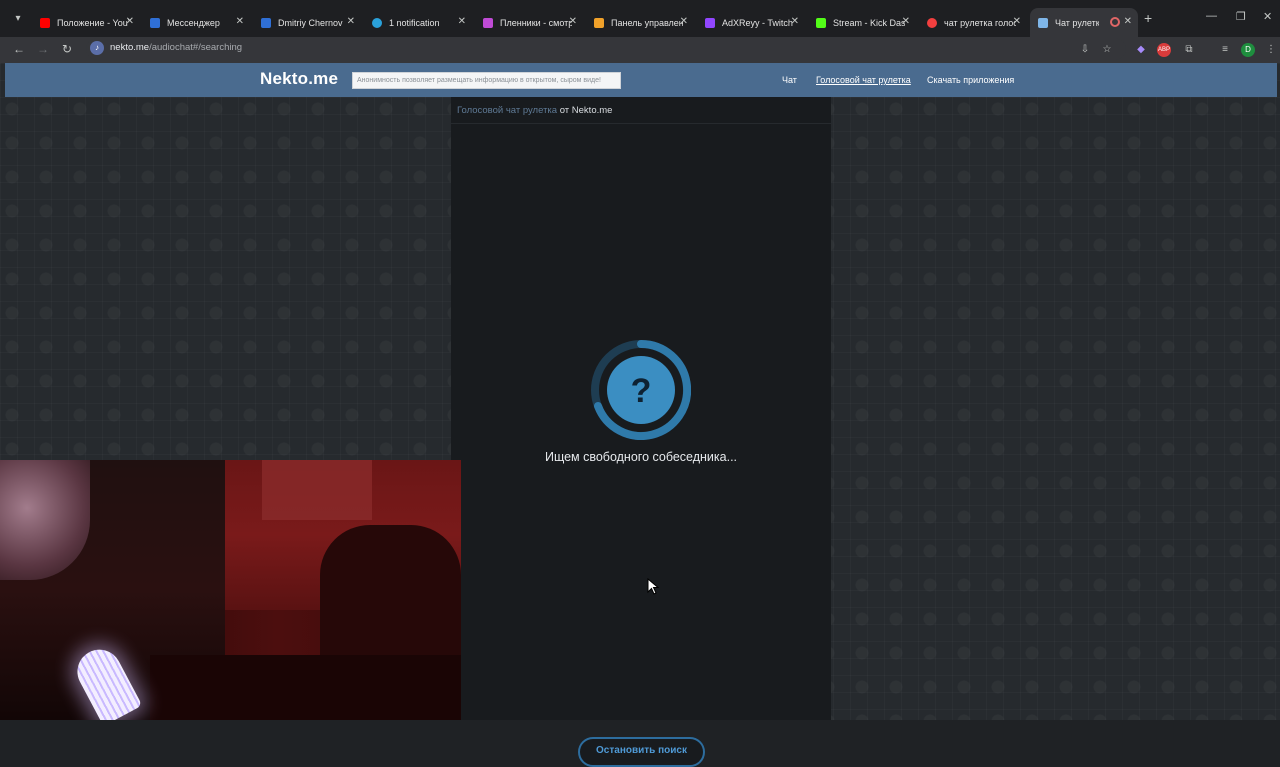  I want to click on forward-icon: →, so click(43, 49).